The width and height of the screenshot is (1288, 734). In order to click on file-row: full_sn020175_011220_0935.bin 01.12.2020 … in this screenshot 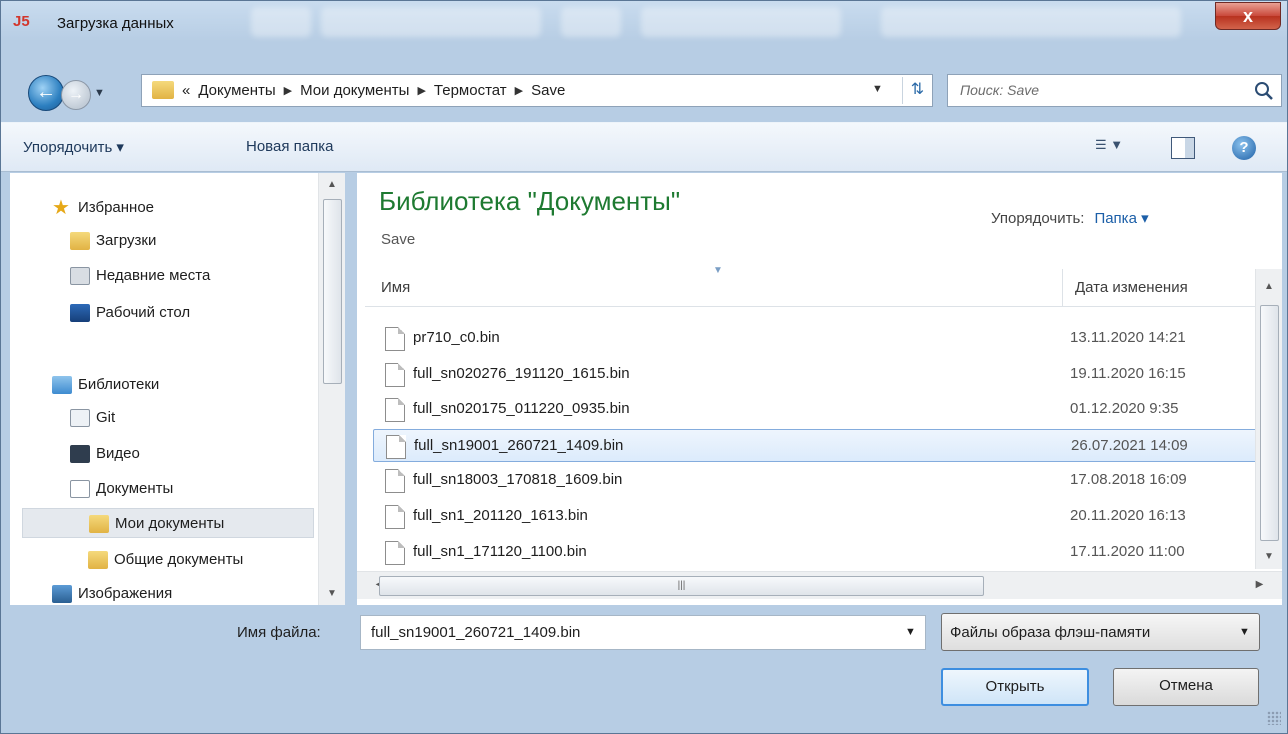, I will do `click(821, 409)`.